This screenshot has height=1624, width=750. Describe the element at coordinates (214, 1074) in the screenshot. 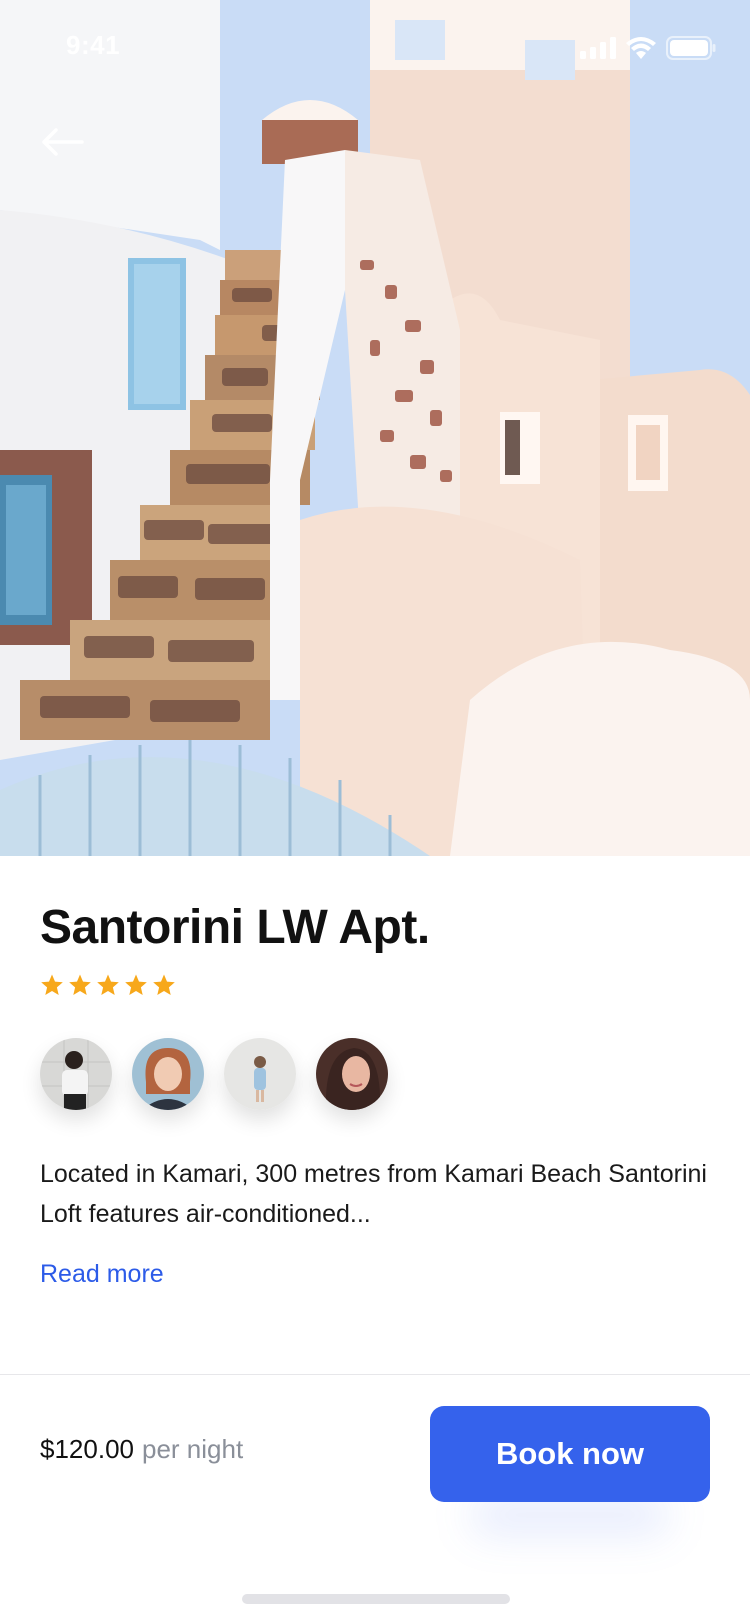

I see `guest-avatars` at that location.